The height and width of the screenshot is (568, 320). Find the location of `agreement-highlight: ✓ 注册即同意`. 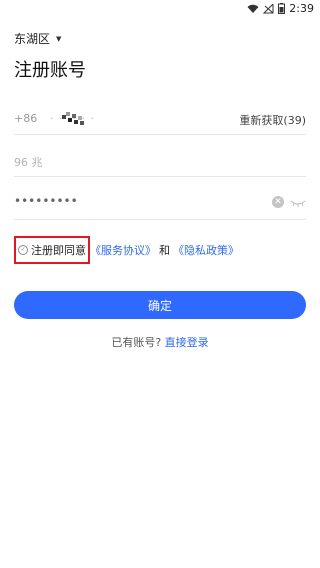

agreement-highlight: ✓ 注册即同意 is located at coordinates (52, 250).